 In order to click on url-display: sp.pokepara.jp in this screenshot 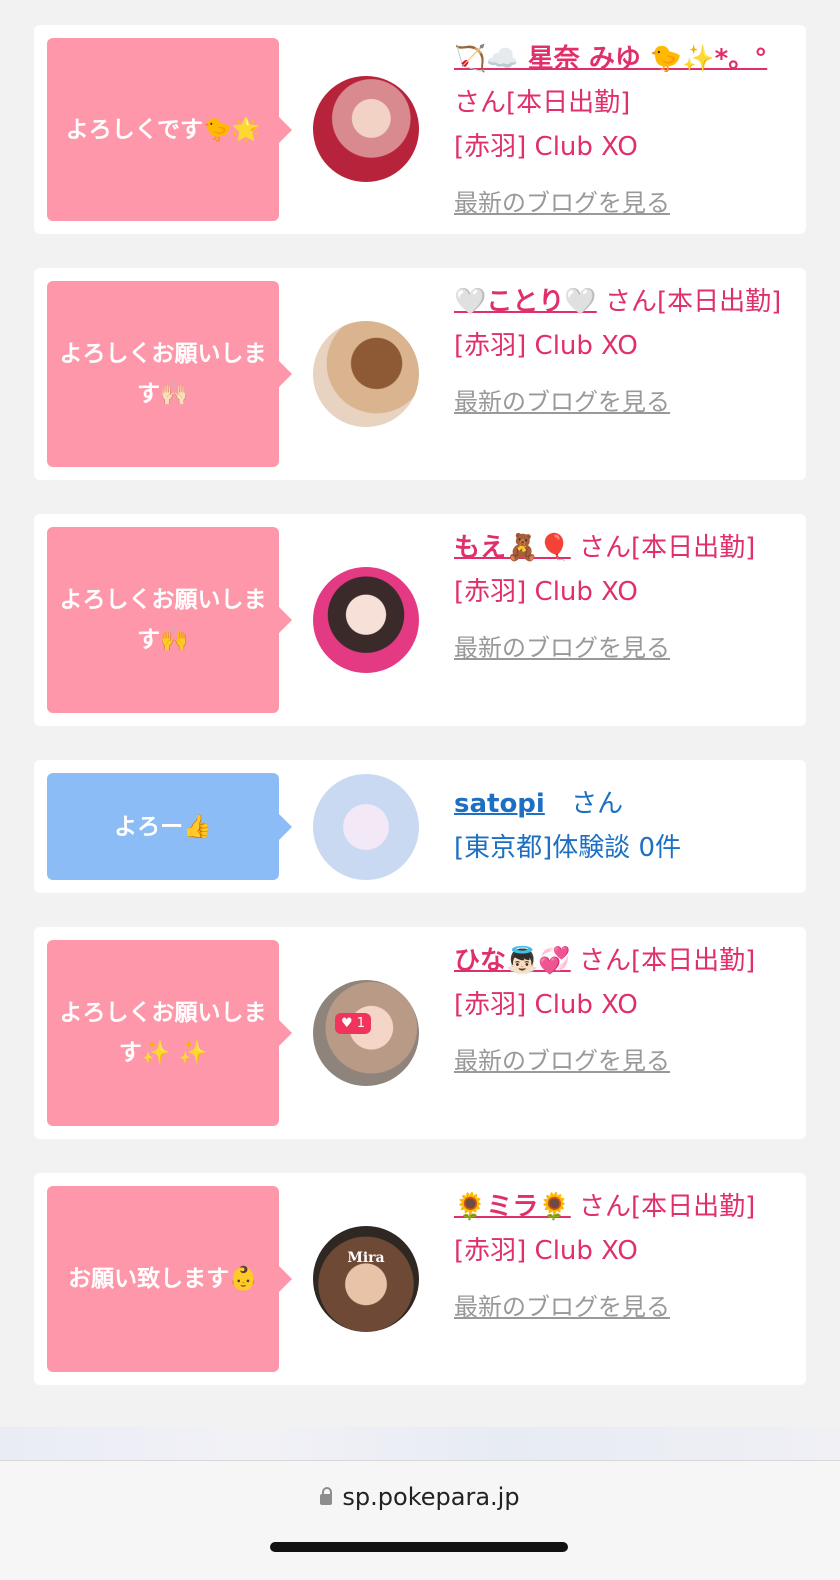, I will do `click(420, 1497)`.